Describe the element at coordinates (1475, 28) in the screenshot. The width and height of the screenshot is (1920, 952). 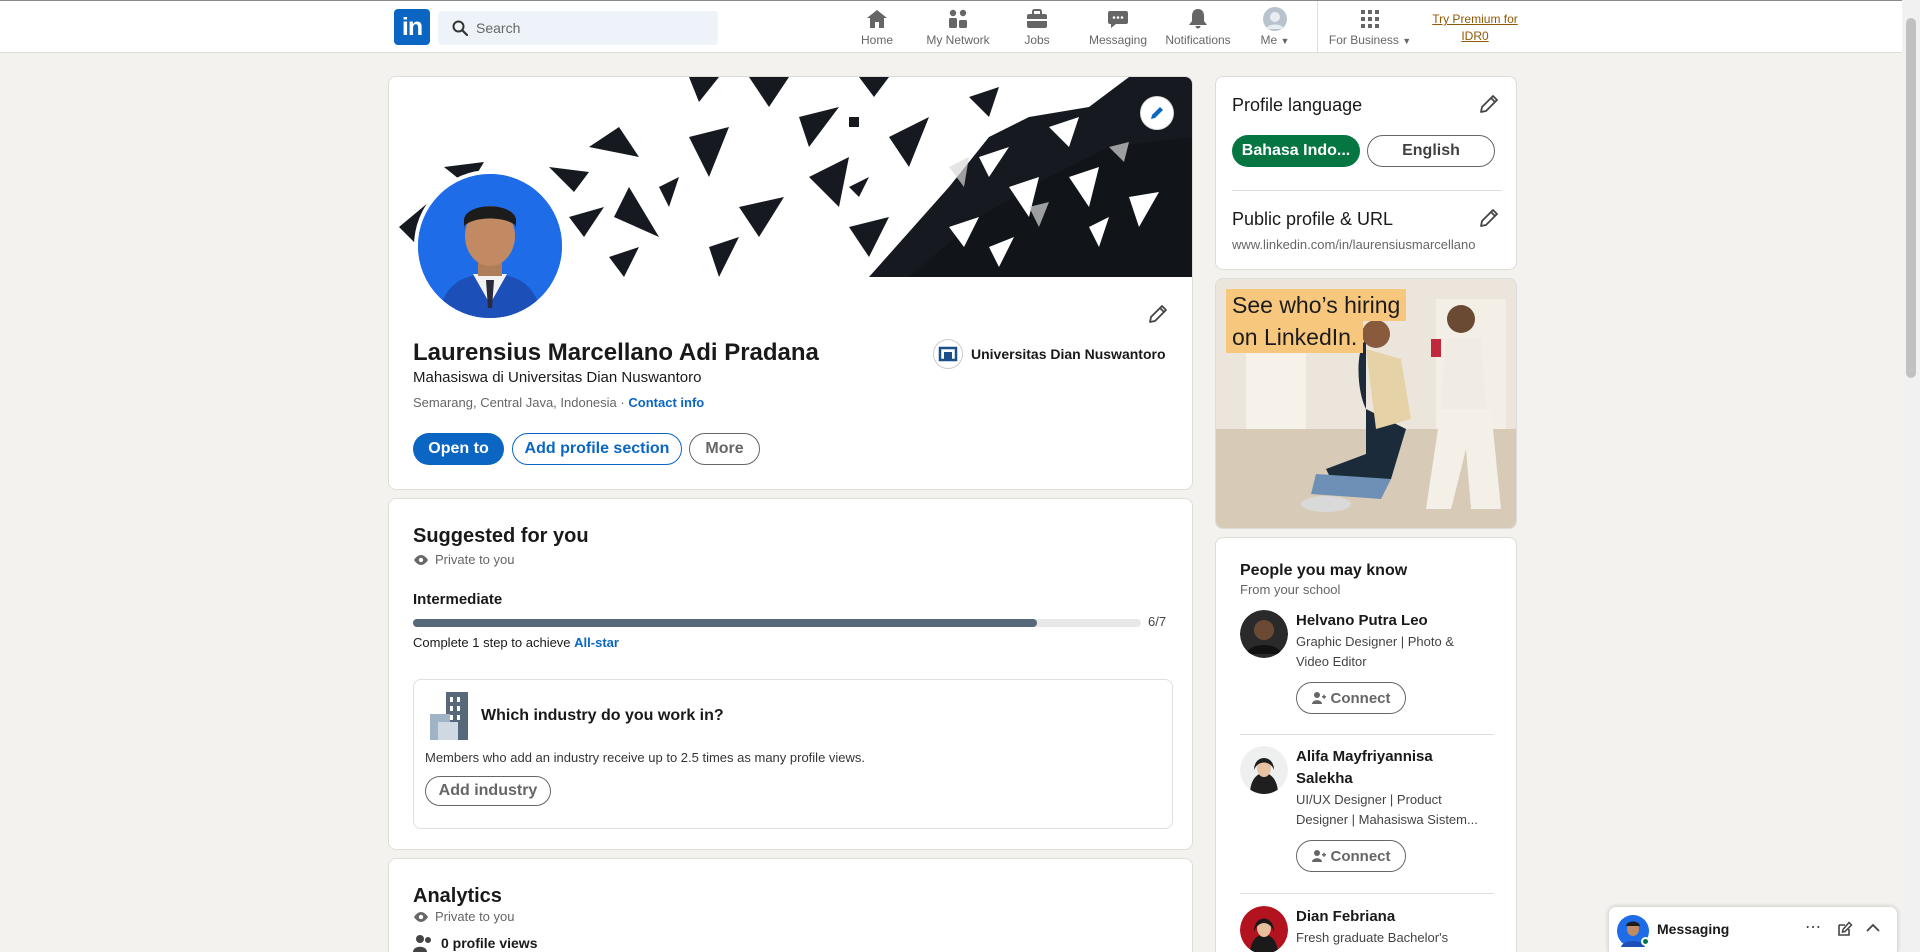
I see `try-premium-link: Try Premium for IDR0` at that location.